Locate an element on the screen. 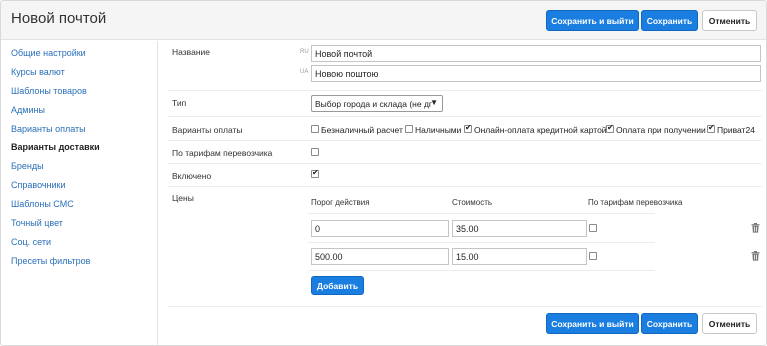 This screenshot has height=346, width=767. sidebar-item-brands: Бренды is located at coordinates (27, 166).